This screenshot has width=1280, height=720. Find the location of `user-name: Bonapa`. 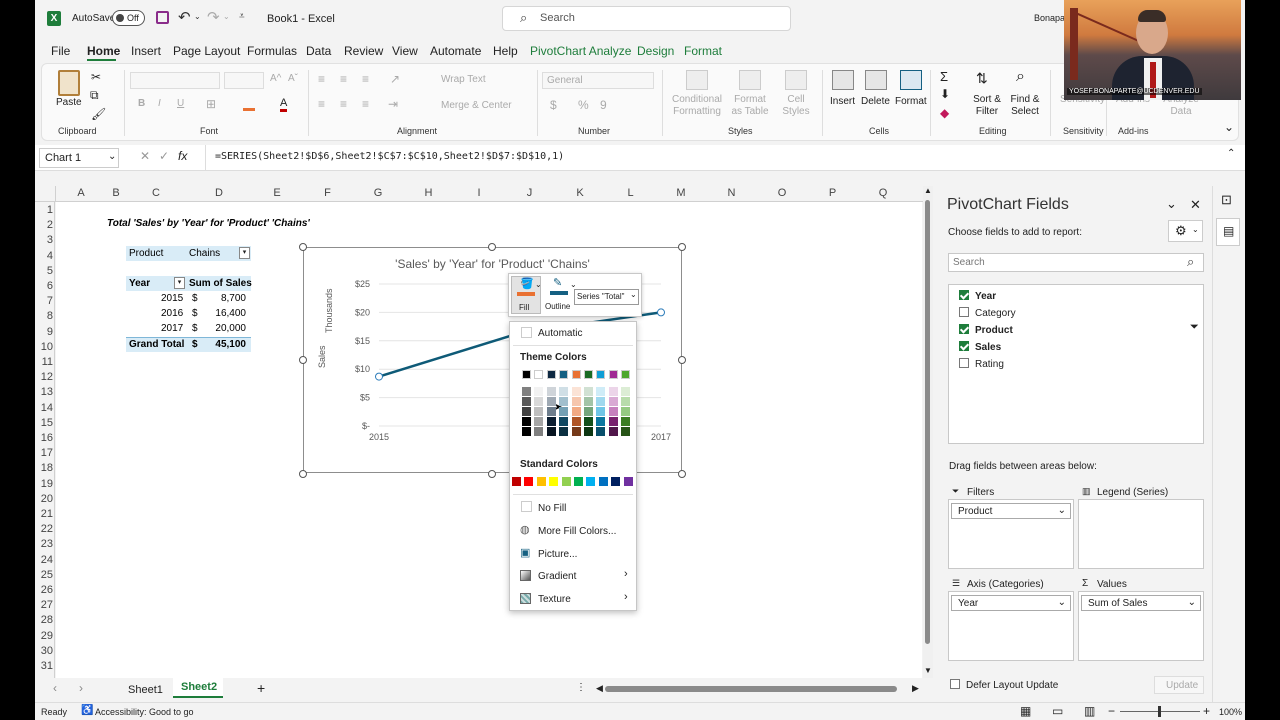

user-name: Bonapa is located at coordinates (1049, 18).